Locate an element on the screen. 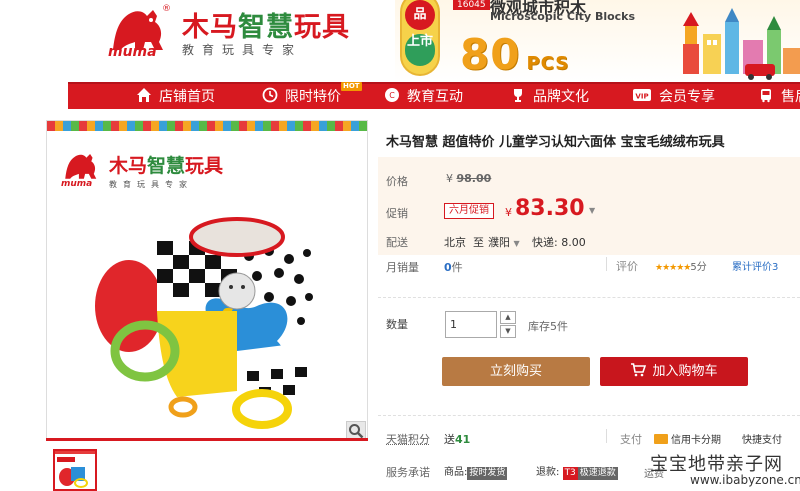  brand-name: 木马智慧玩具 is located at coordinates (266, 24).